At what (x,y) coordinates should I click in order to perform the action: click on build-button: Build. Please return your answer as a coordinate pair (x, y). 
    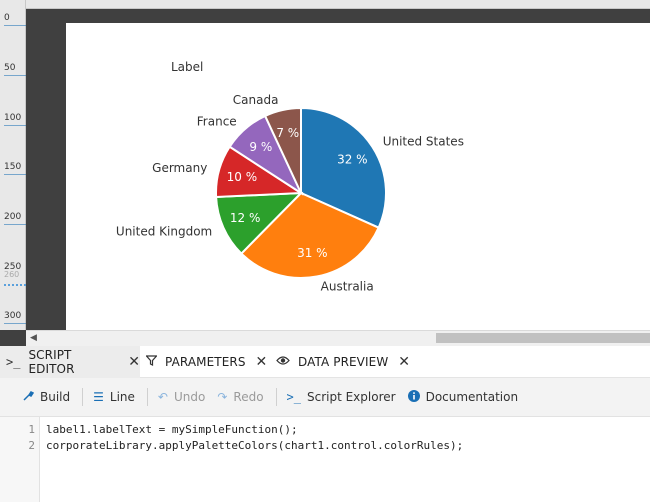
    Looking at the image, I should click on (46, 397).